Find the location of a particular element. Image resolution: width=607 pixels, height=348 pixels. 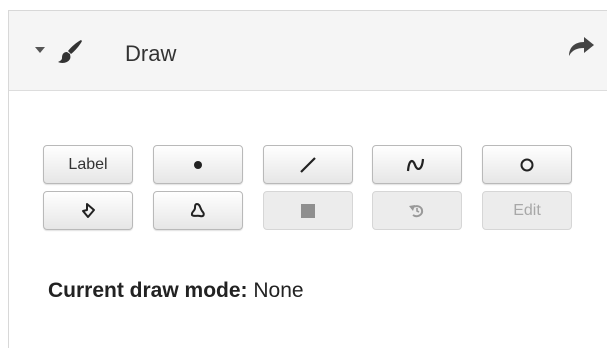

line-icon is located at coordinates (308, 164).